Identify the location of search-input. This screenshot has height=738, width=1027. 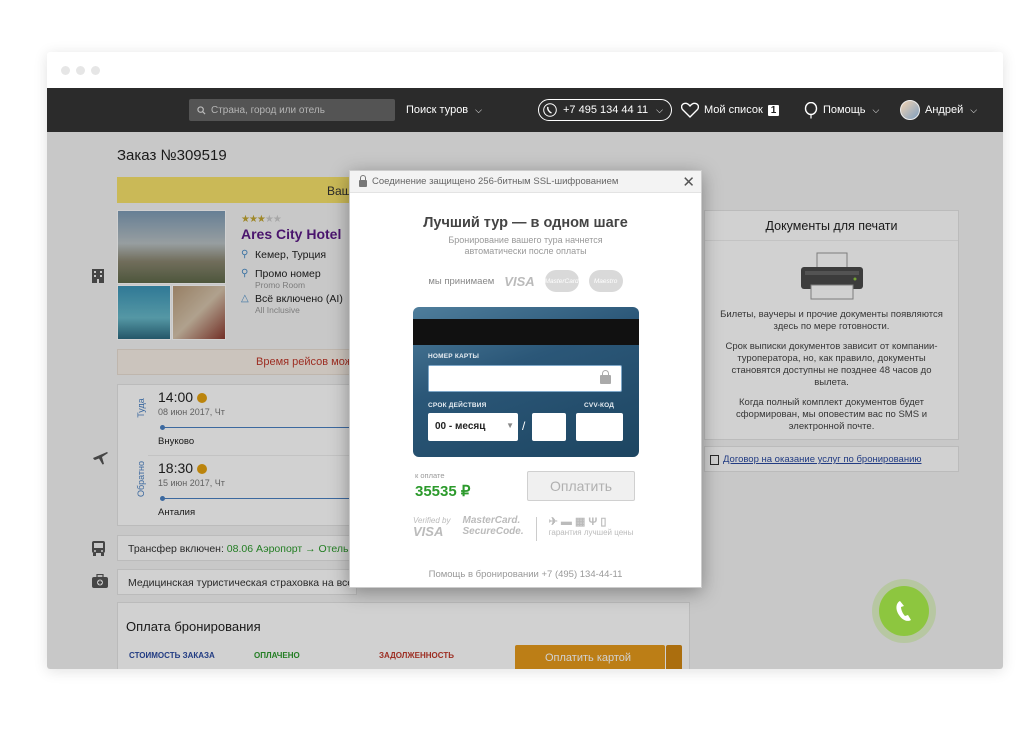
(296, 110).